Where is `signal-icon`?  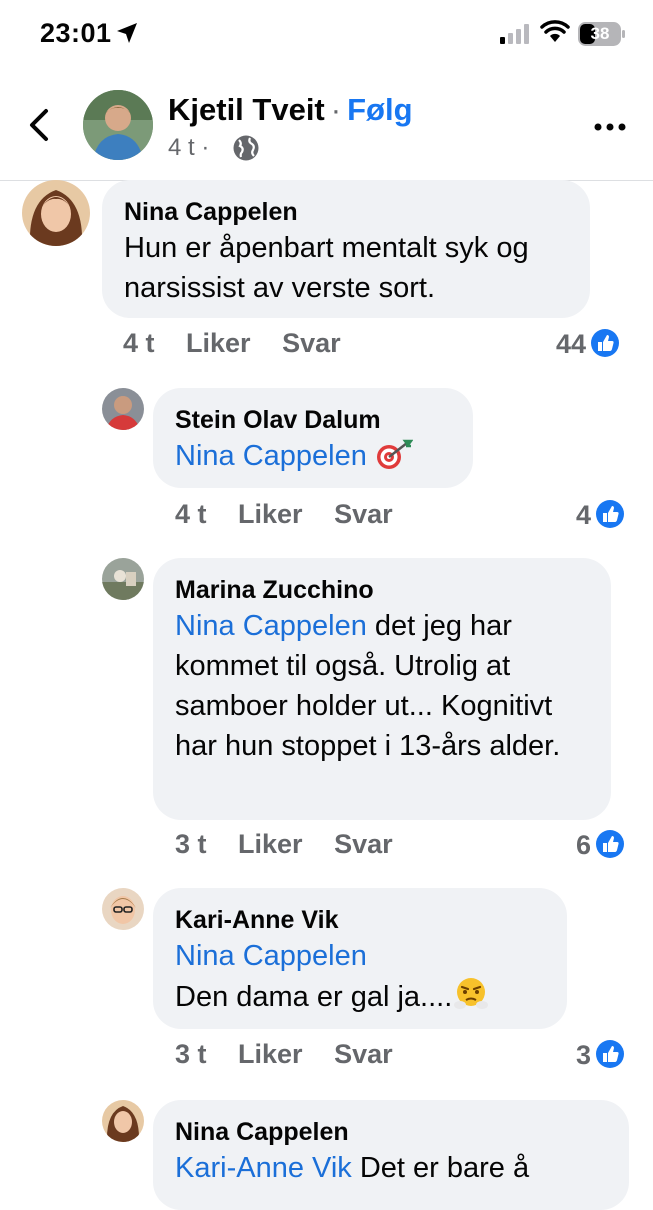 signal-icon is located at coordinates (514, 34).